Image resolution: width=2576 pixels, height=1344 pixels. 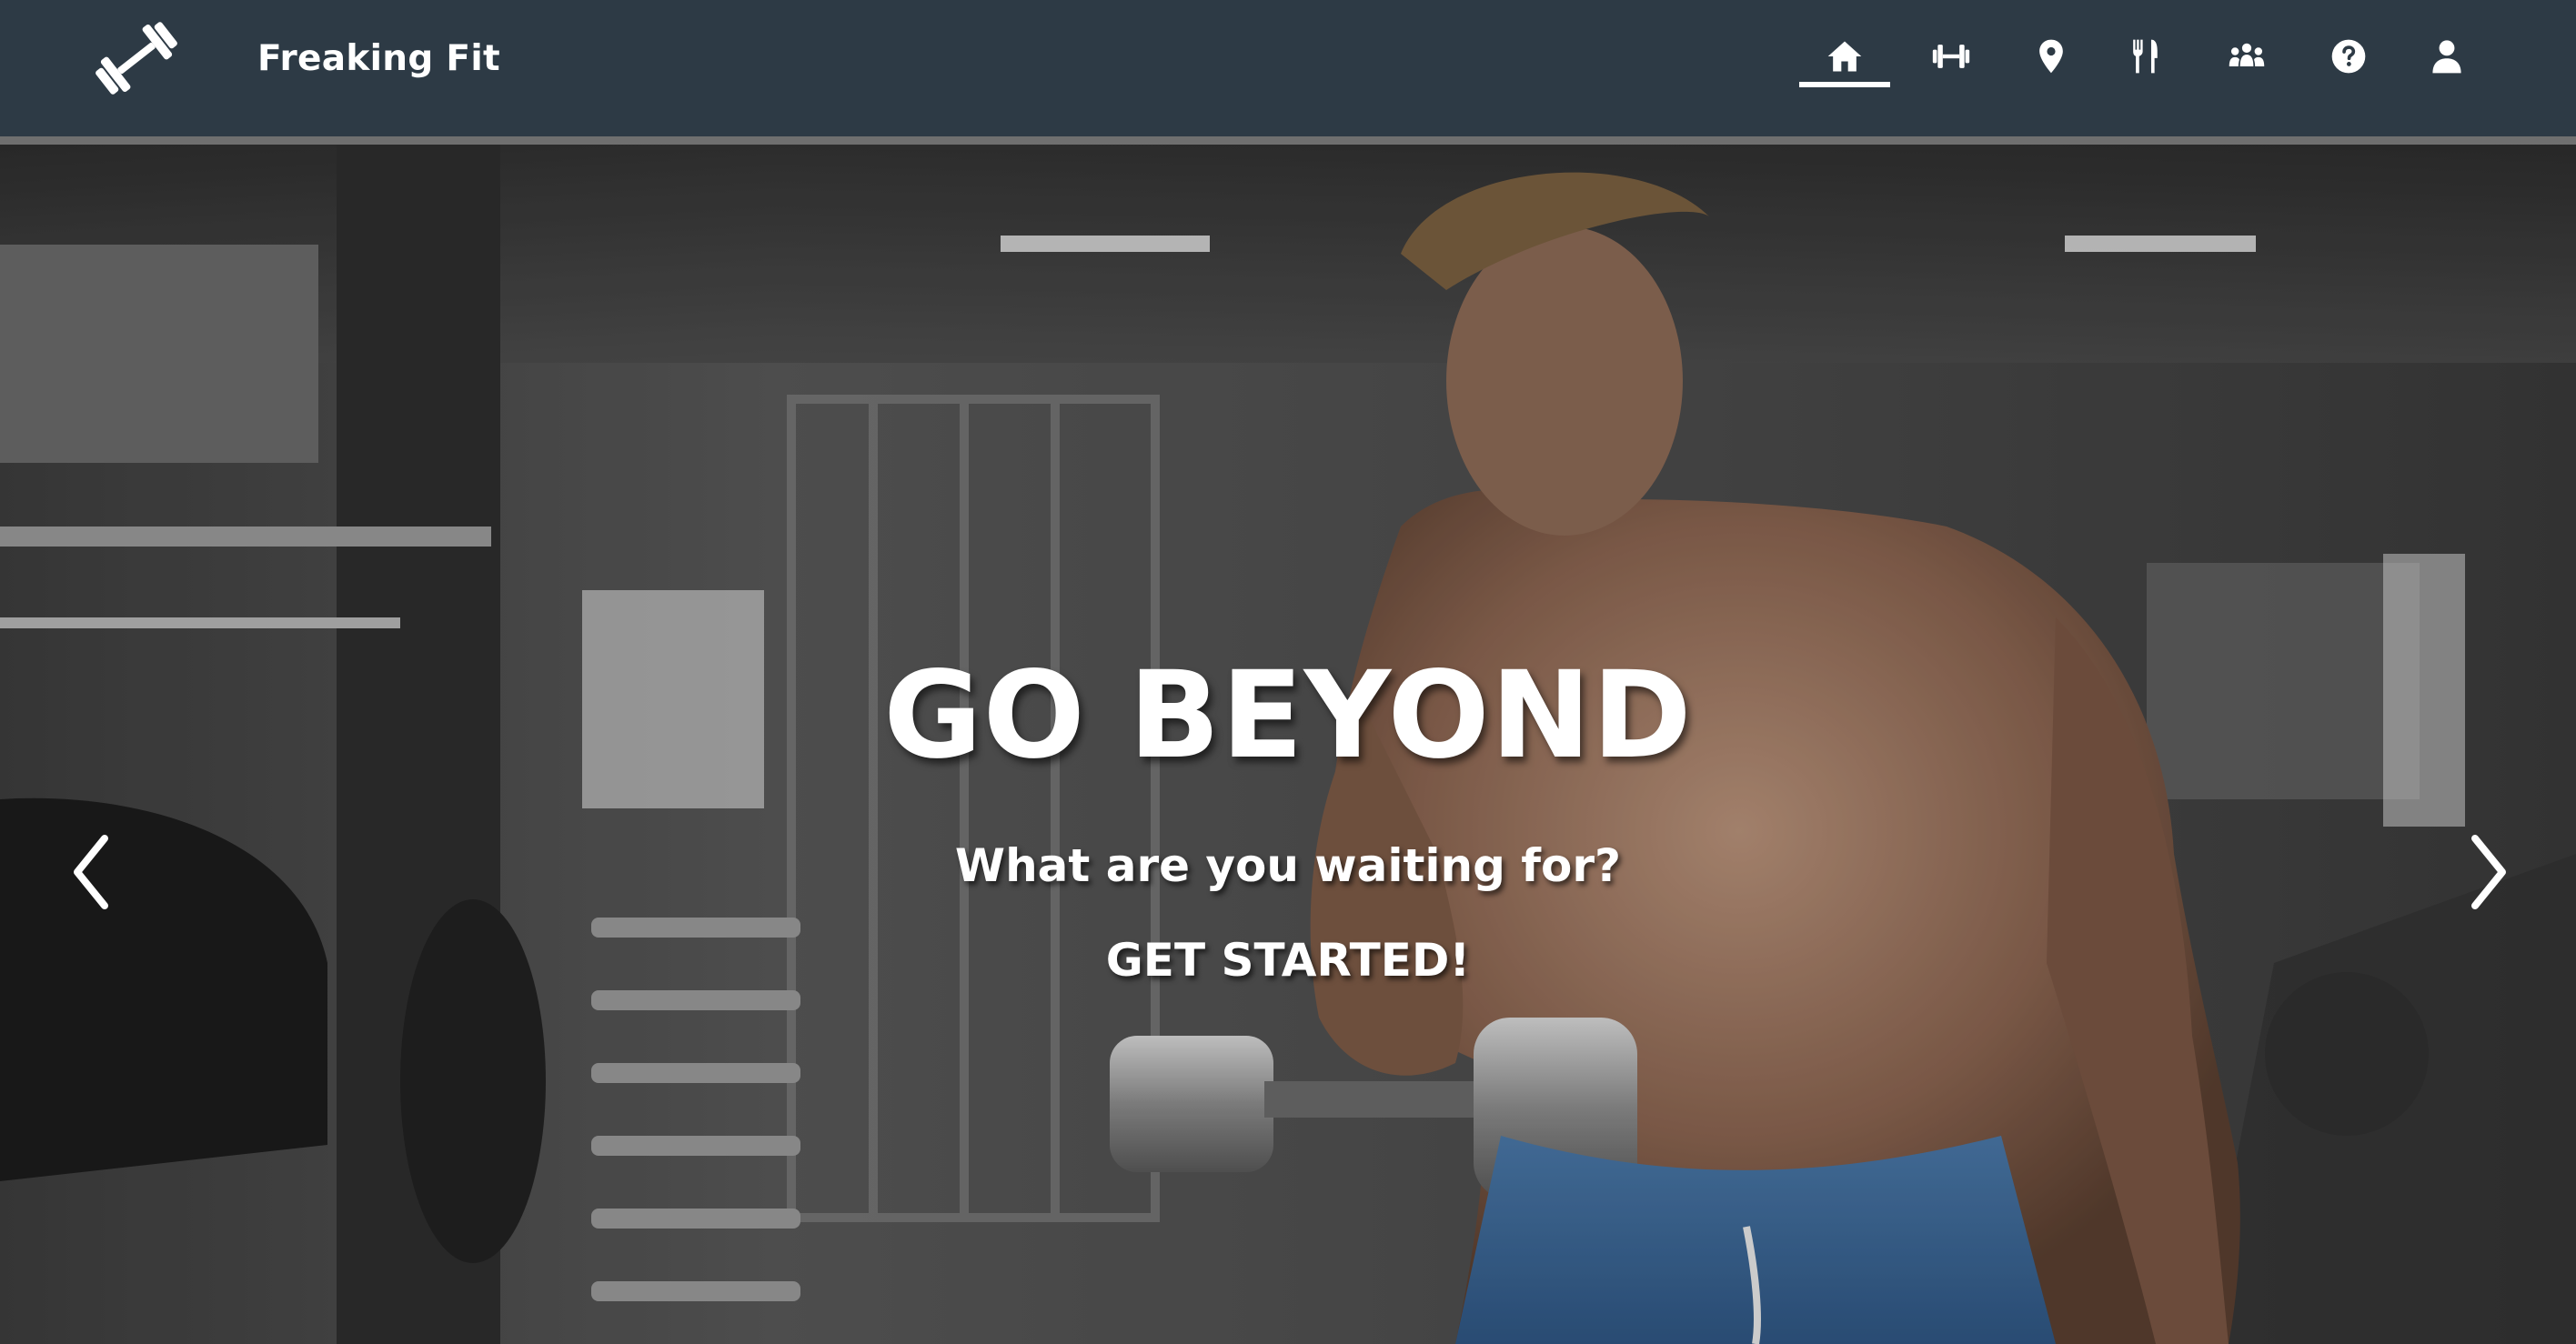 I want to click on chevron-left-icon, so click(x=91, y=872).